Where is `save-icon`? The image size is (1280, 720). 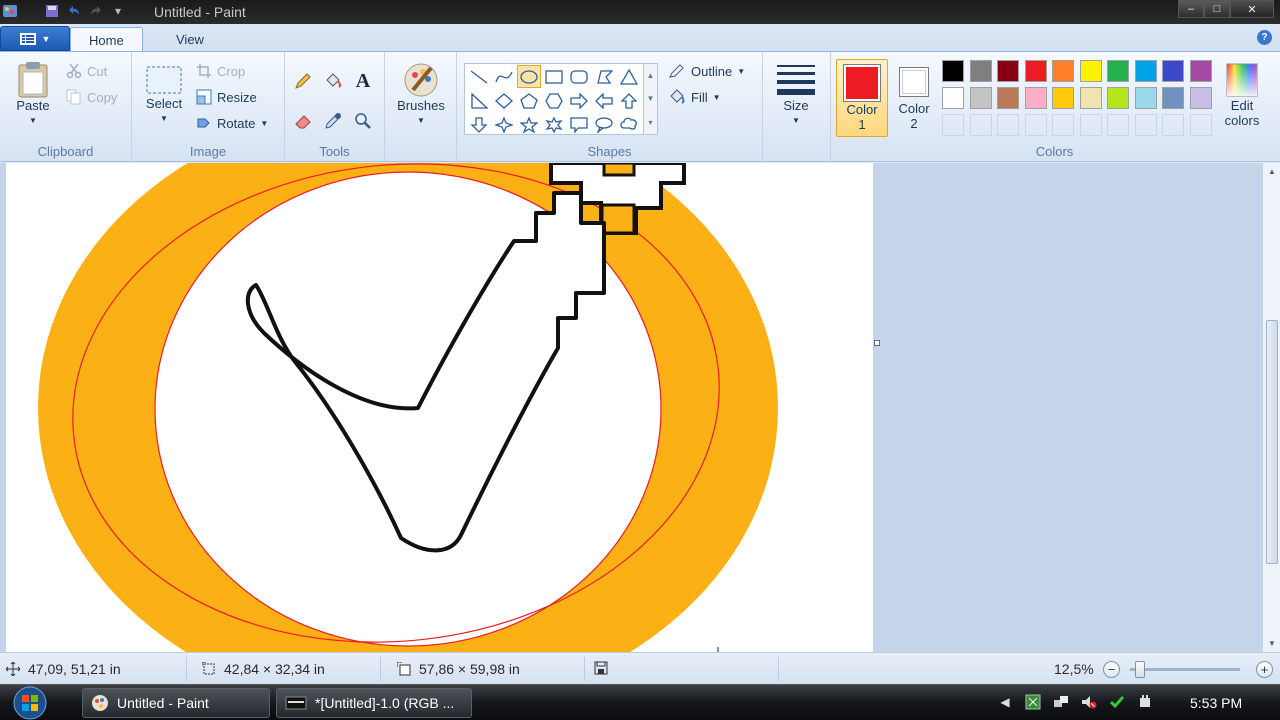 save-icon is located at coordinates (52, 11).